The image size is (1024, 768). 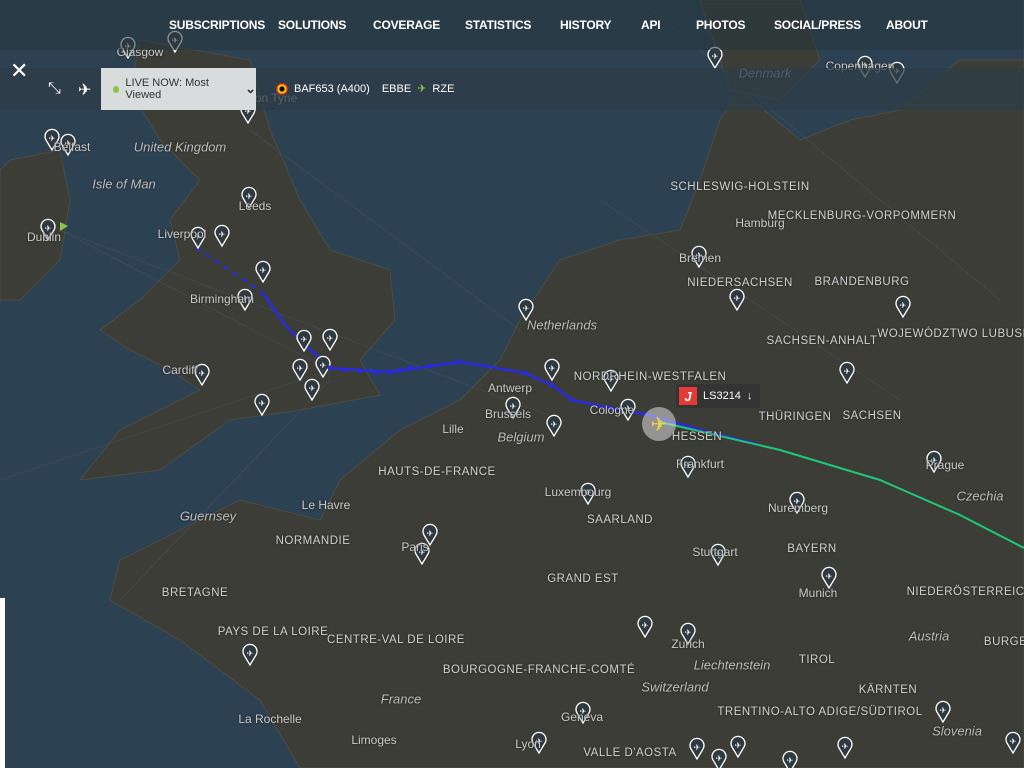 I want to click on map-label: BURGEN, so click(x=1003, y=642).